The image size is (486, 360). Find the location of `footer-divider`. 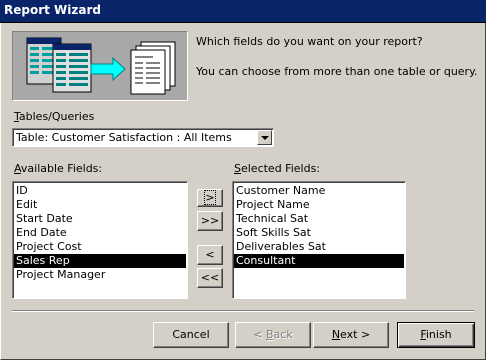

footer-divider is located at coordinates (243, 311).